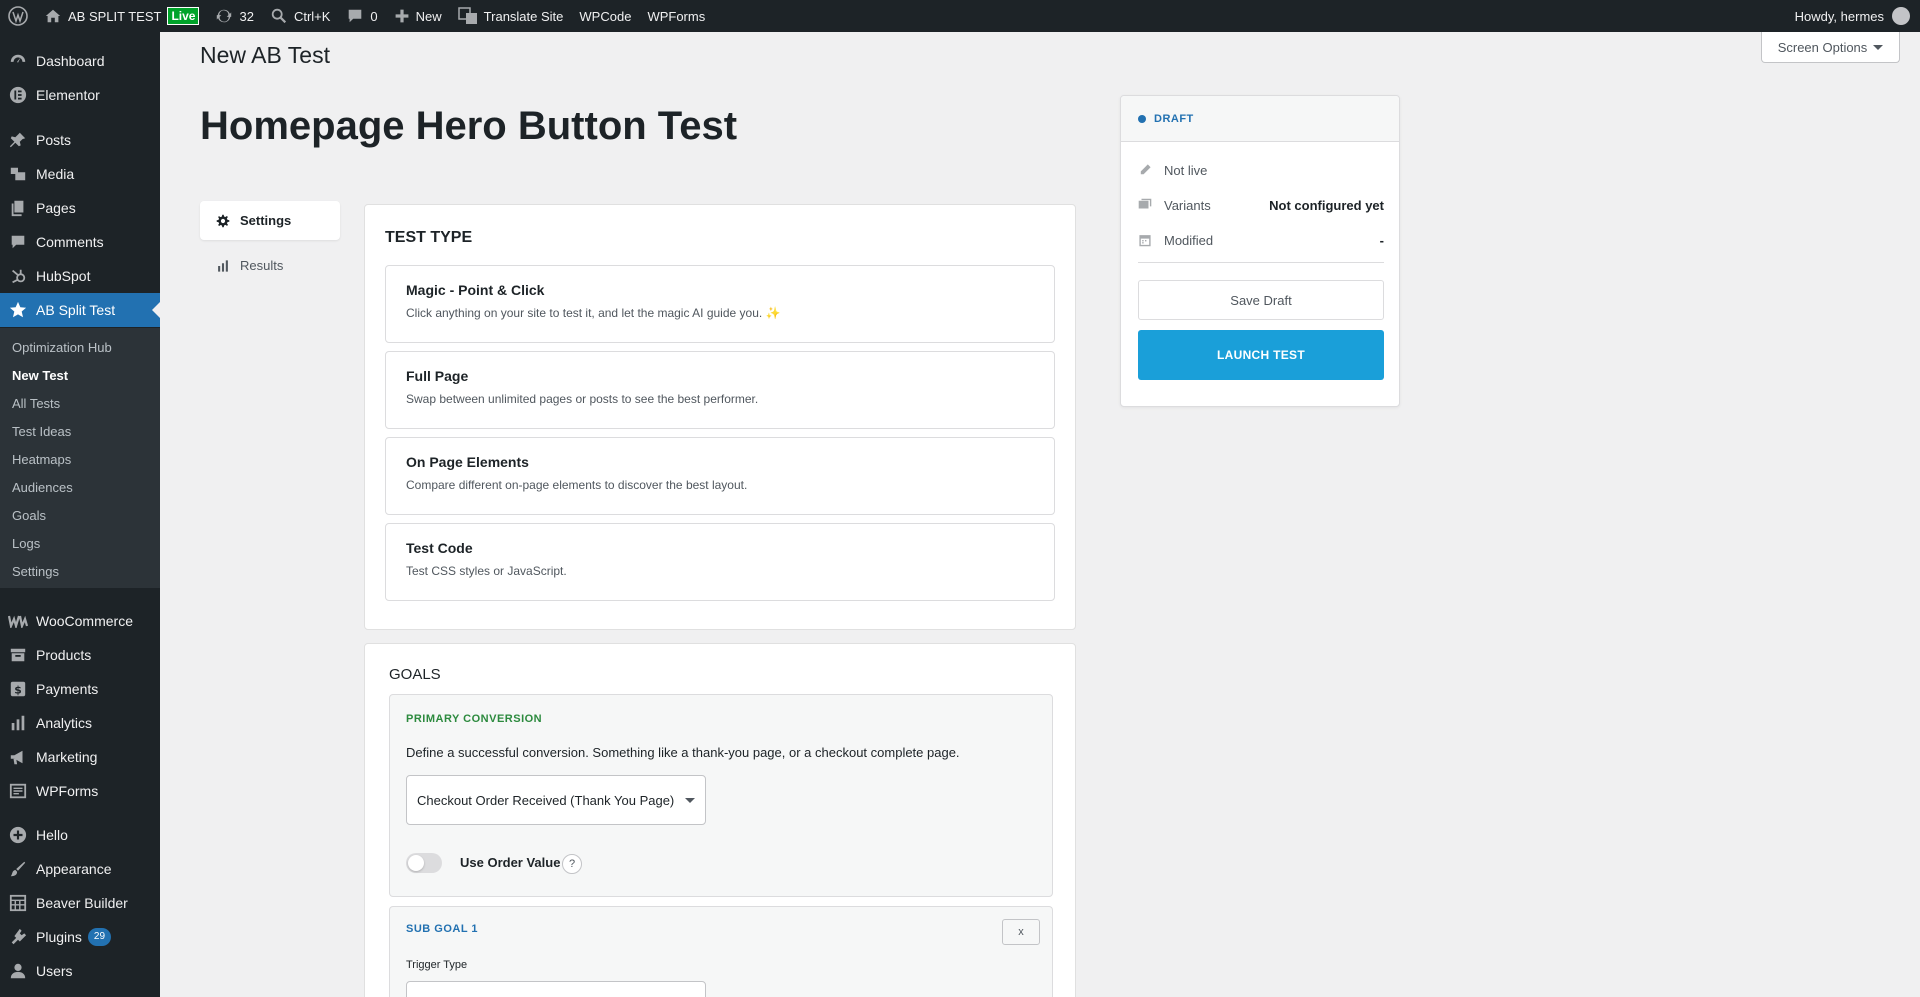 Image resolution: width=1920 pixels, height=997 pixels. I want to click on sidebar-item-ab-split-test: AB Split Test, so click(80, 310).